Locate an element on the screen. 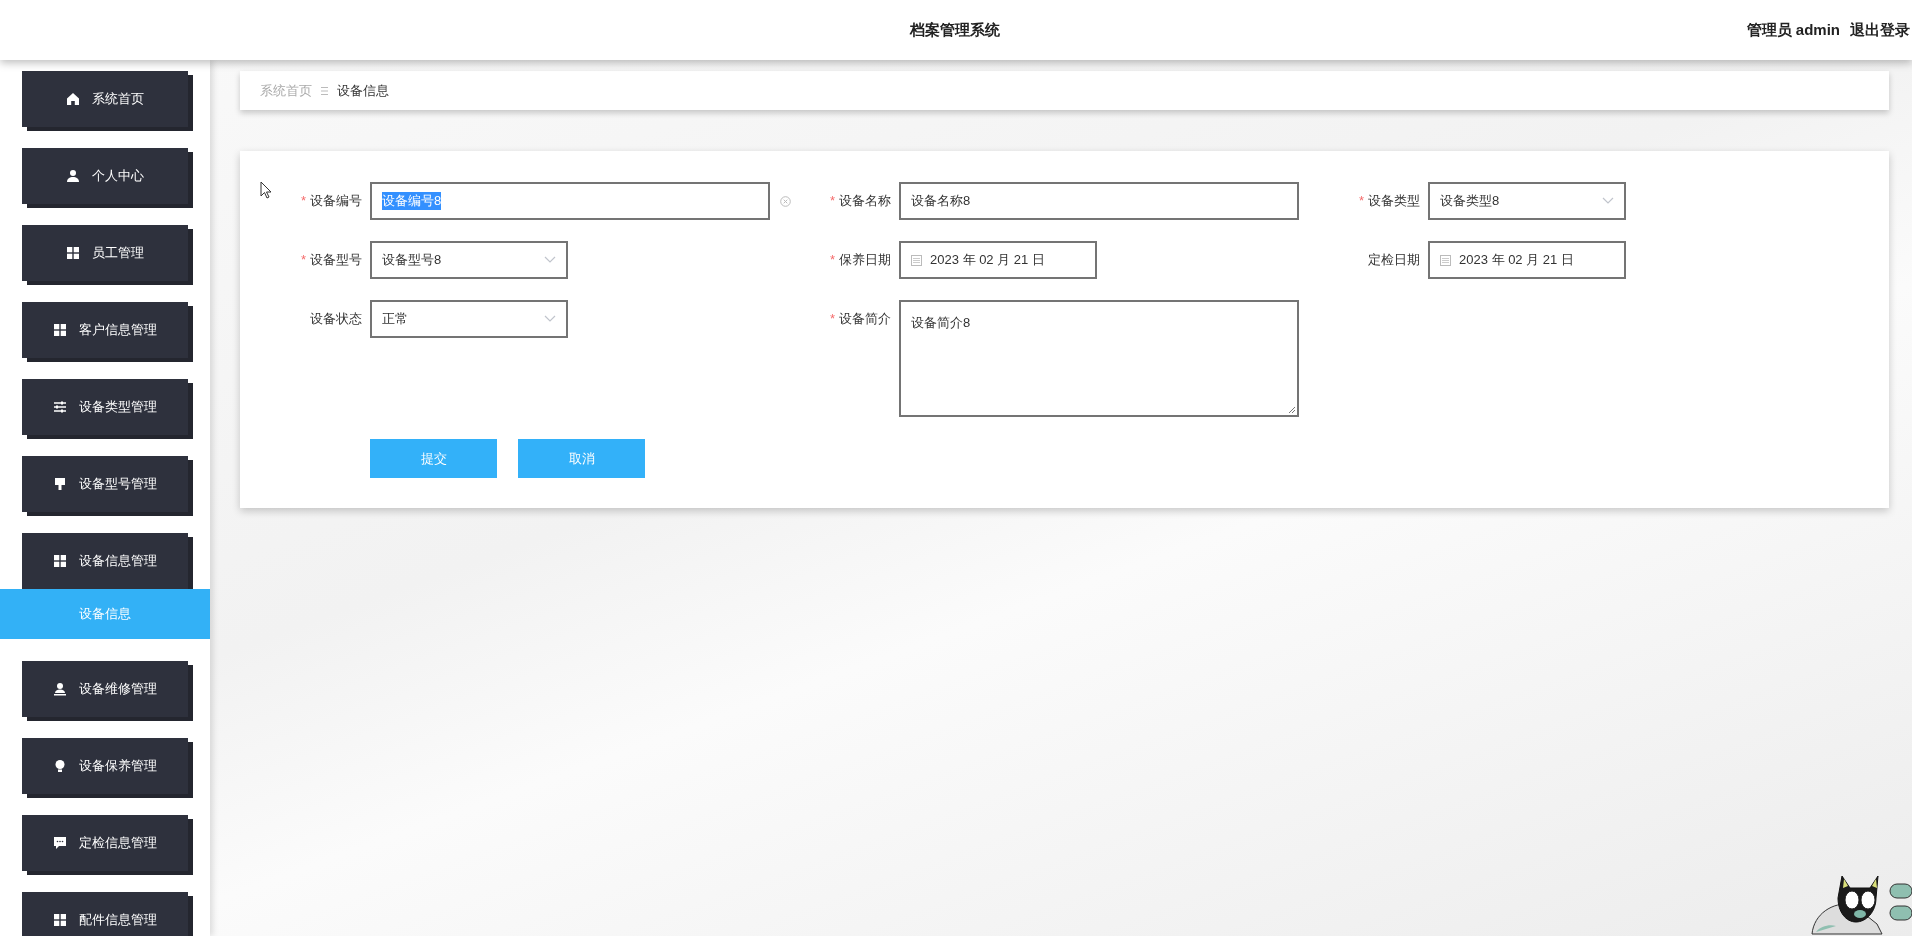 This screenshot has height=936, width=1912. user-icon is located at coordinates (73, 176).